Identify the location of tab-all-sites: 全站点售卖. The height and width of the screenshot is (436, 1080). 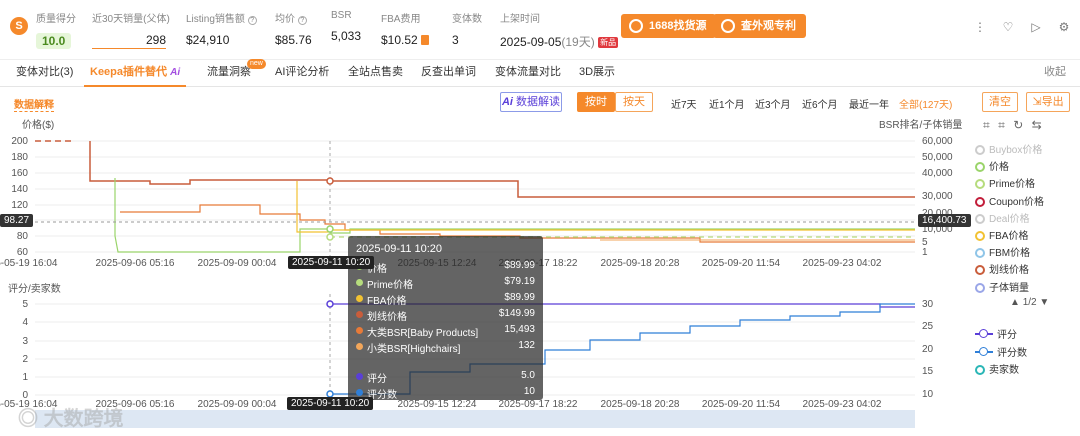
(375, 73).